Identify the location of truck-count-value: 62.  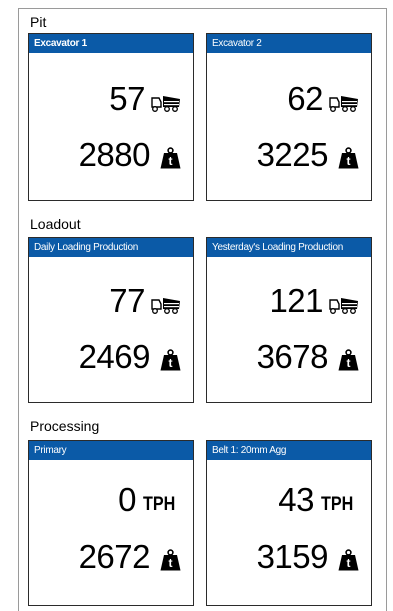
(305, 98).